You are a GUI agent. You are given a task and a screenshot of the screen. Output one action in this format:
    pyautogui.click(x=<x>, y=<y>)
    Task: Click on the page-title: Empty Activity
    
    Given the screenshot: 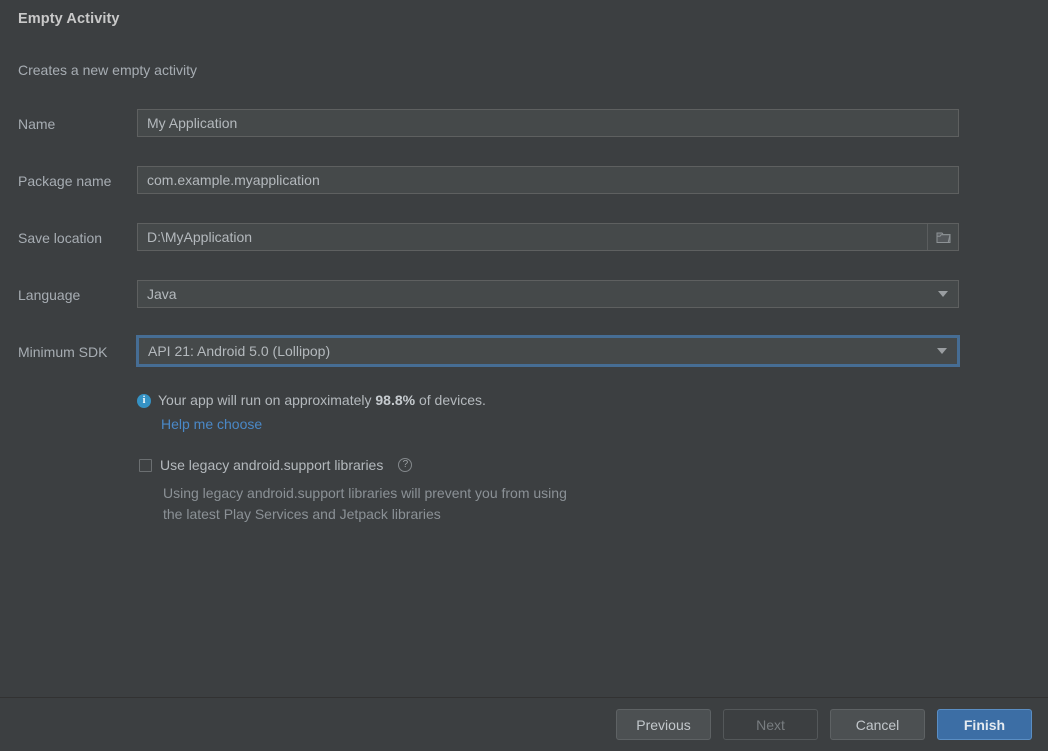 What is the action you would take?
    pyautogui.click(x=69, y=19)
    